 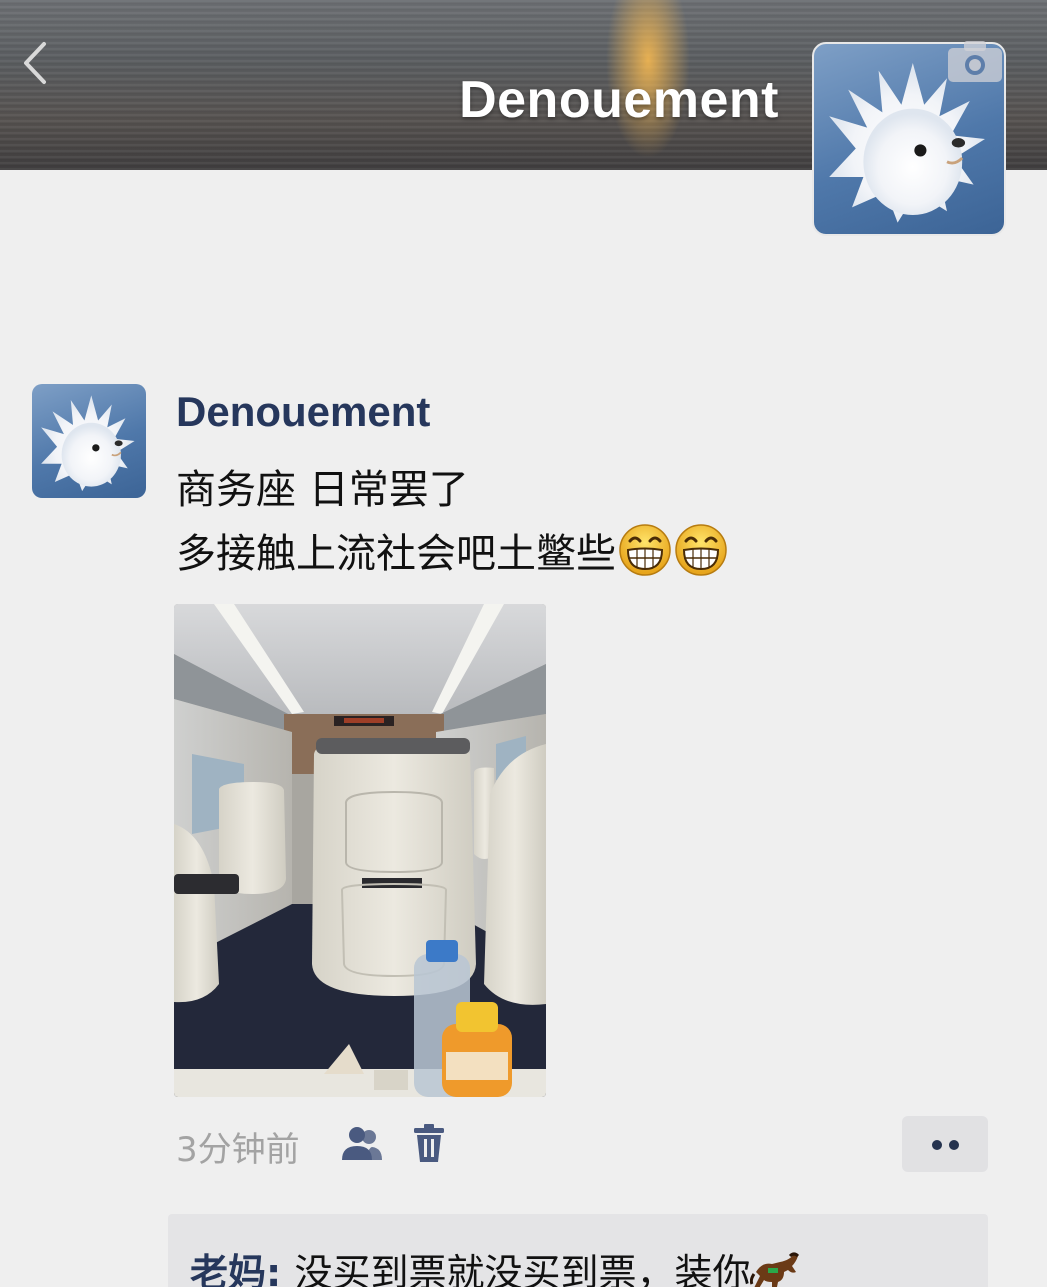 What do you see at coordinates (238, 1150) in the screenshot?
I see `post-timestamp: 3分钟前` at bounding box center [238, 1150].